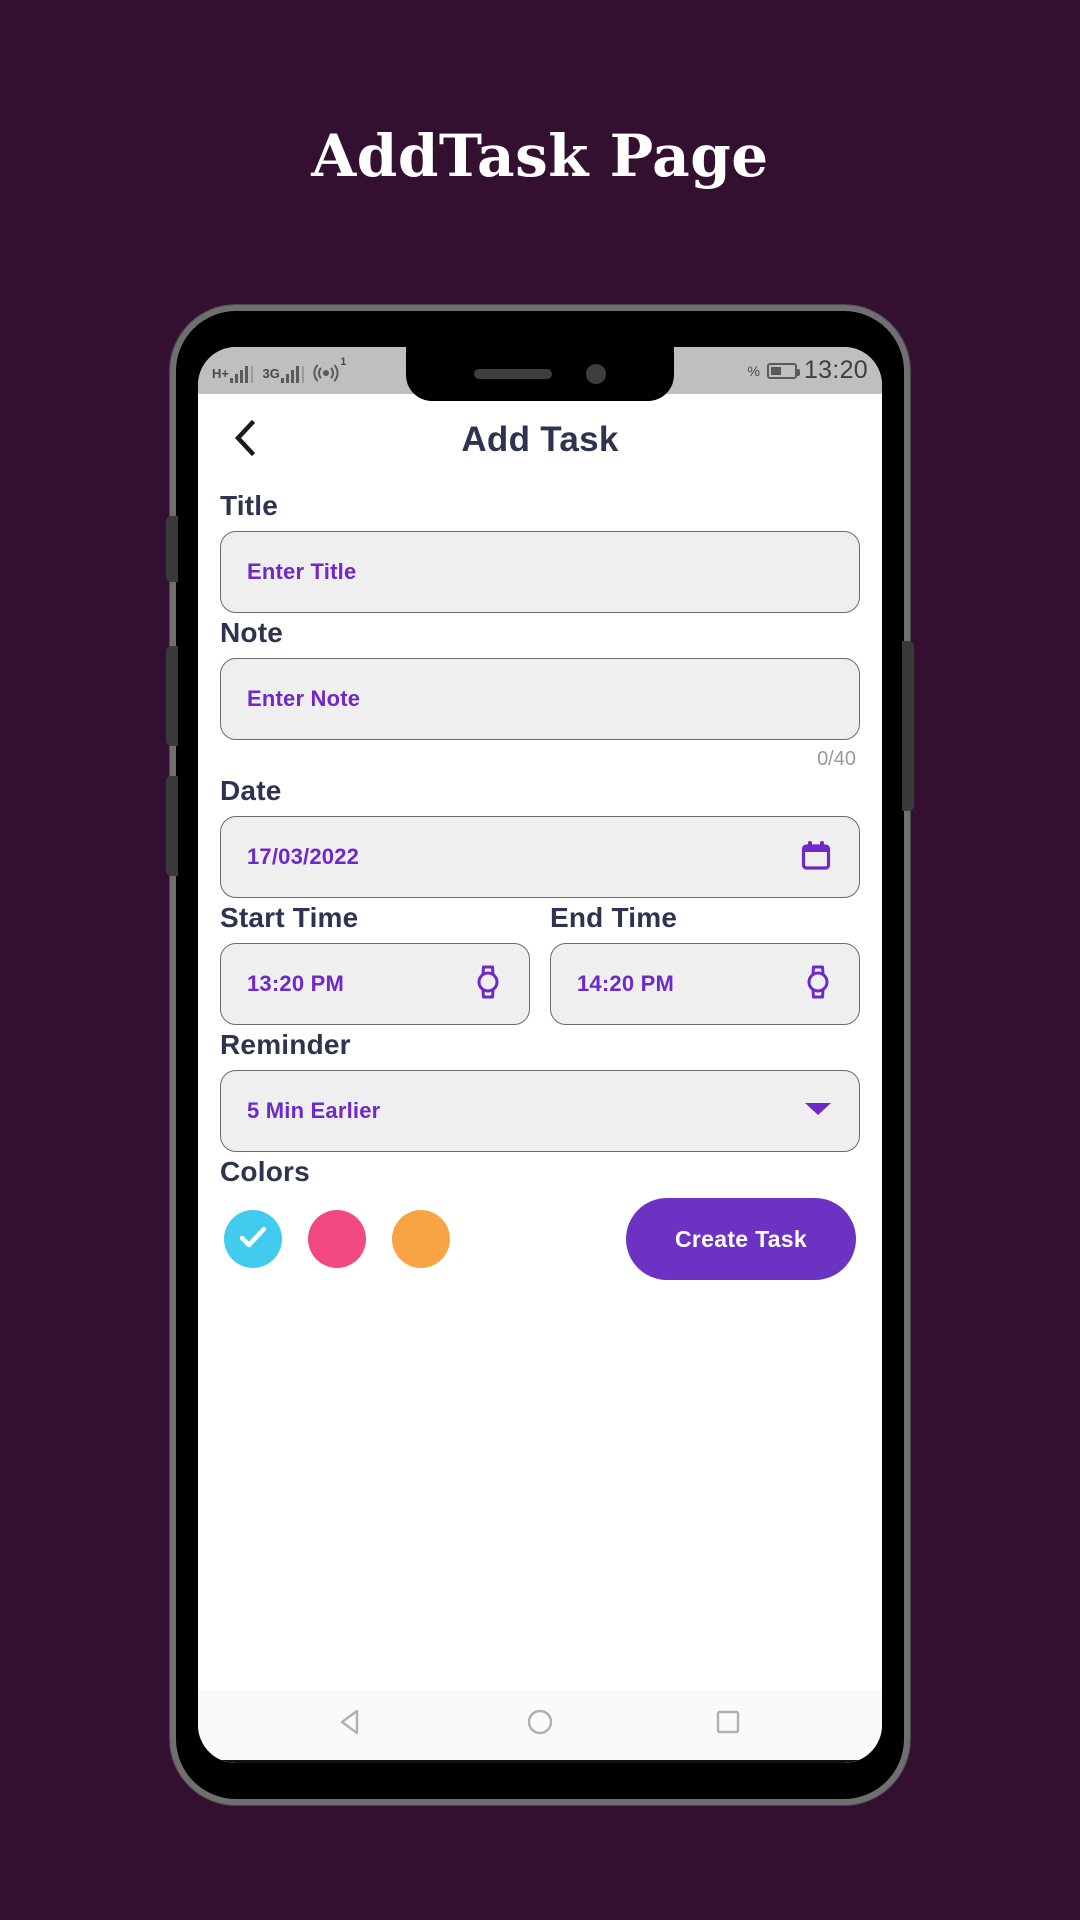 This screenshot has height=1920, width=1080. Describe the element at coordinates (252, 632) in the screenshot. I see `field-note-label: Note` at that location.